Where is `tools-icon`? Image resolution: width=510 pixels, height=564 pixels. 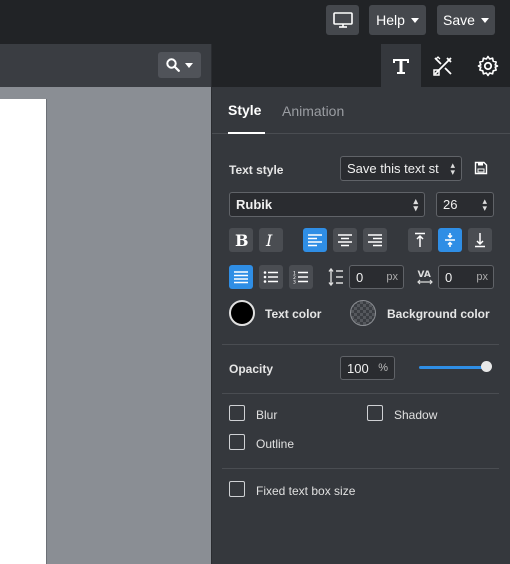 tools-icon is located at coordinates (442, 65).